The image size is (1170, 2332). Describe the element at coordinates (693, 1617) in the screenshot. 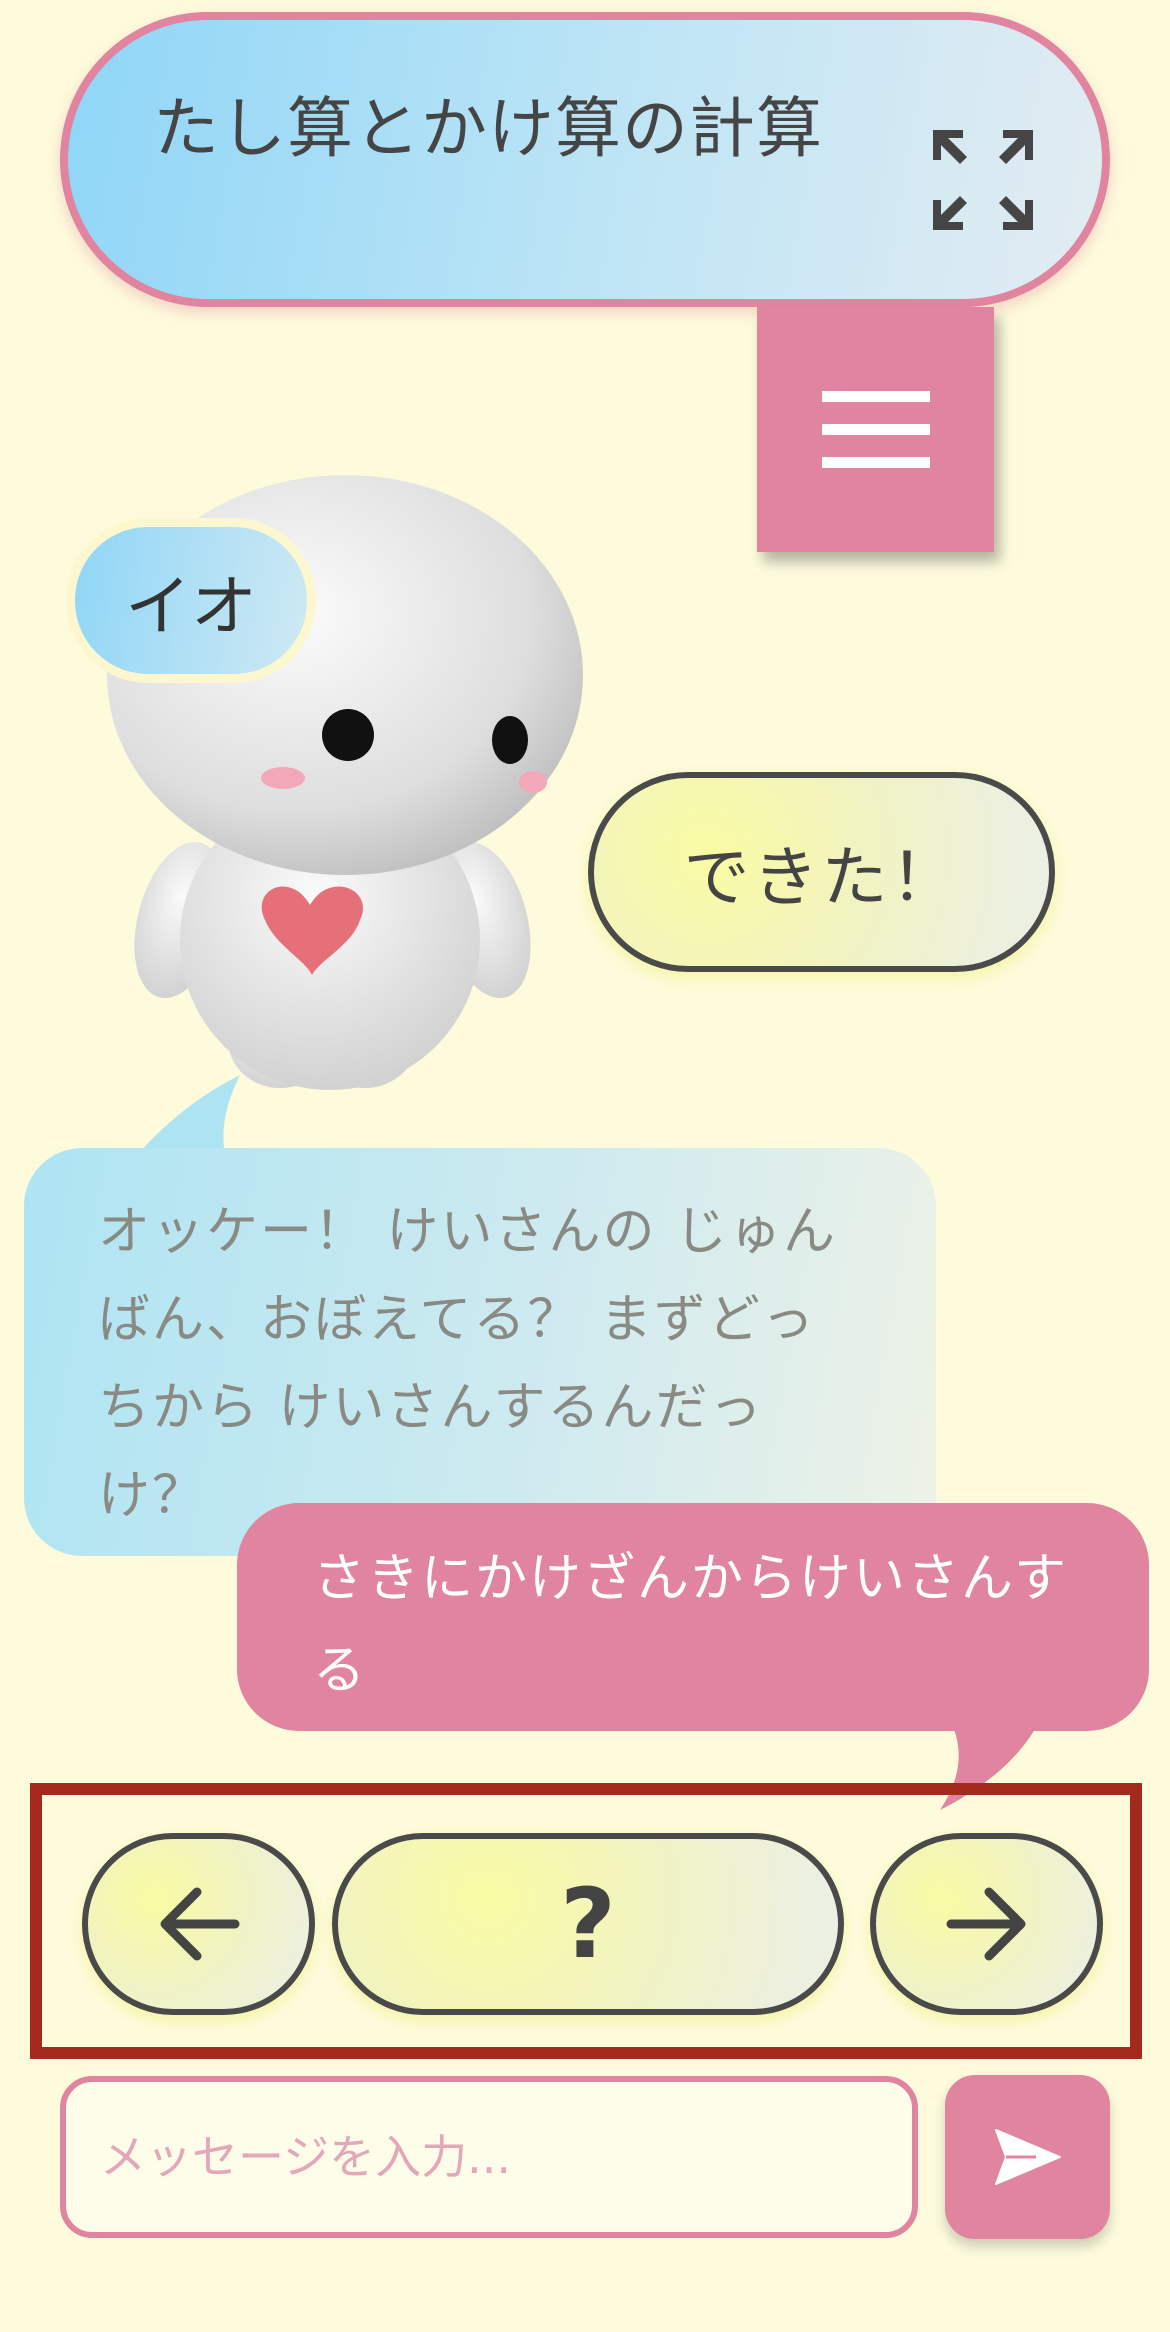

I see `user-message-bubble: さきにかけざんからけいさんする` at that location.